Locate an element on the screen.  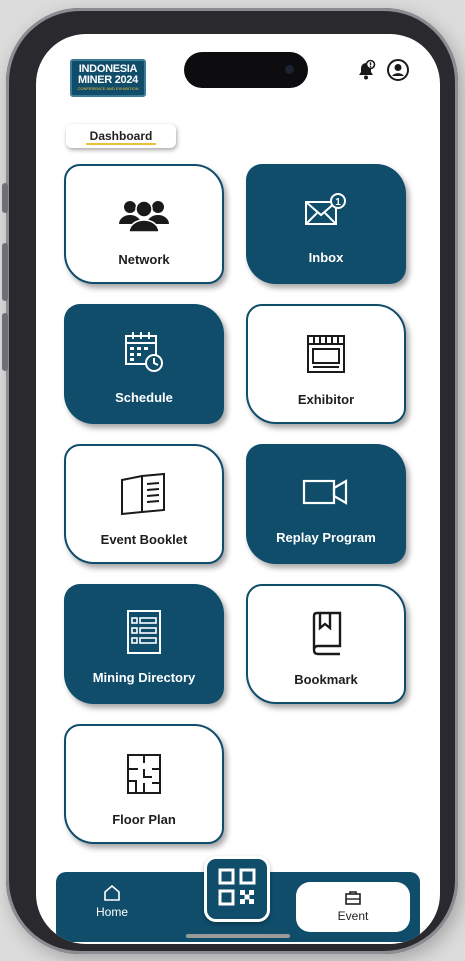
tile-exhibitor-label: Exhibitor is located at coordinates (326, 399).